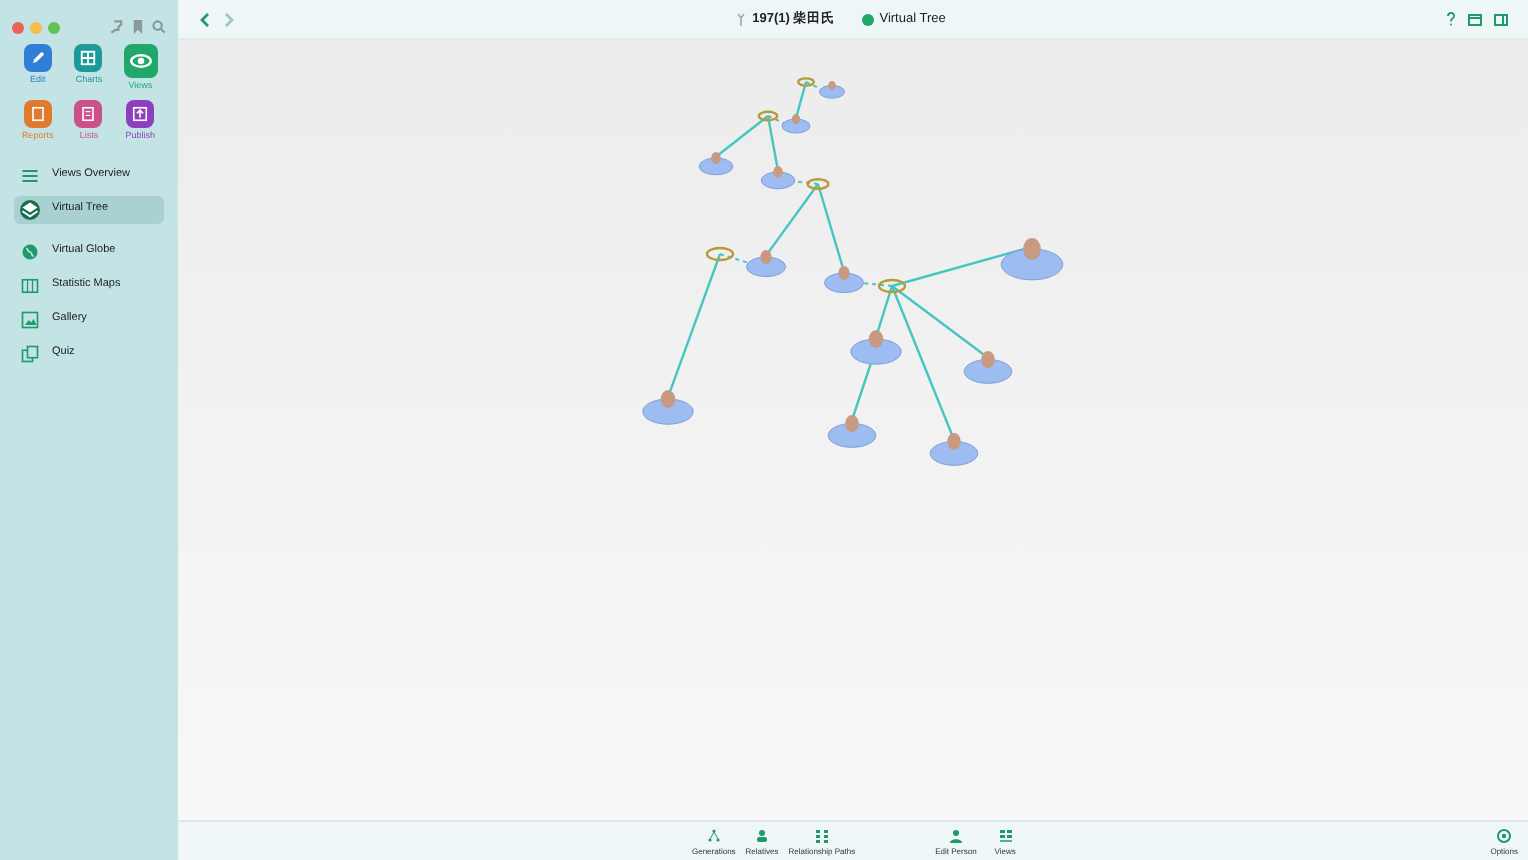 The width and height of the screenshot is (1528, 860). I want to click on sidebar-toggle-icon, so click(1501, 19).